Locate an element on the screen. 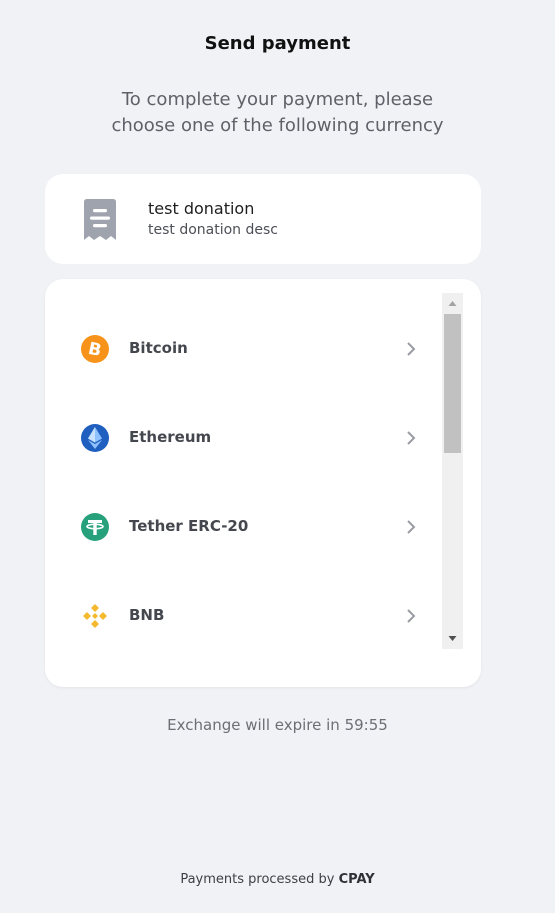 This screenshot has height=913, width=555. ethereum-icon is located at coordinates (95, 438).